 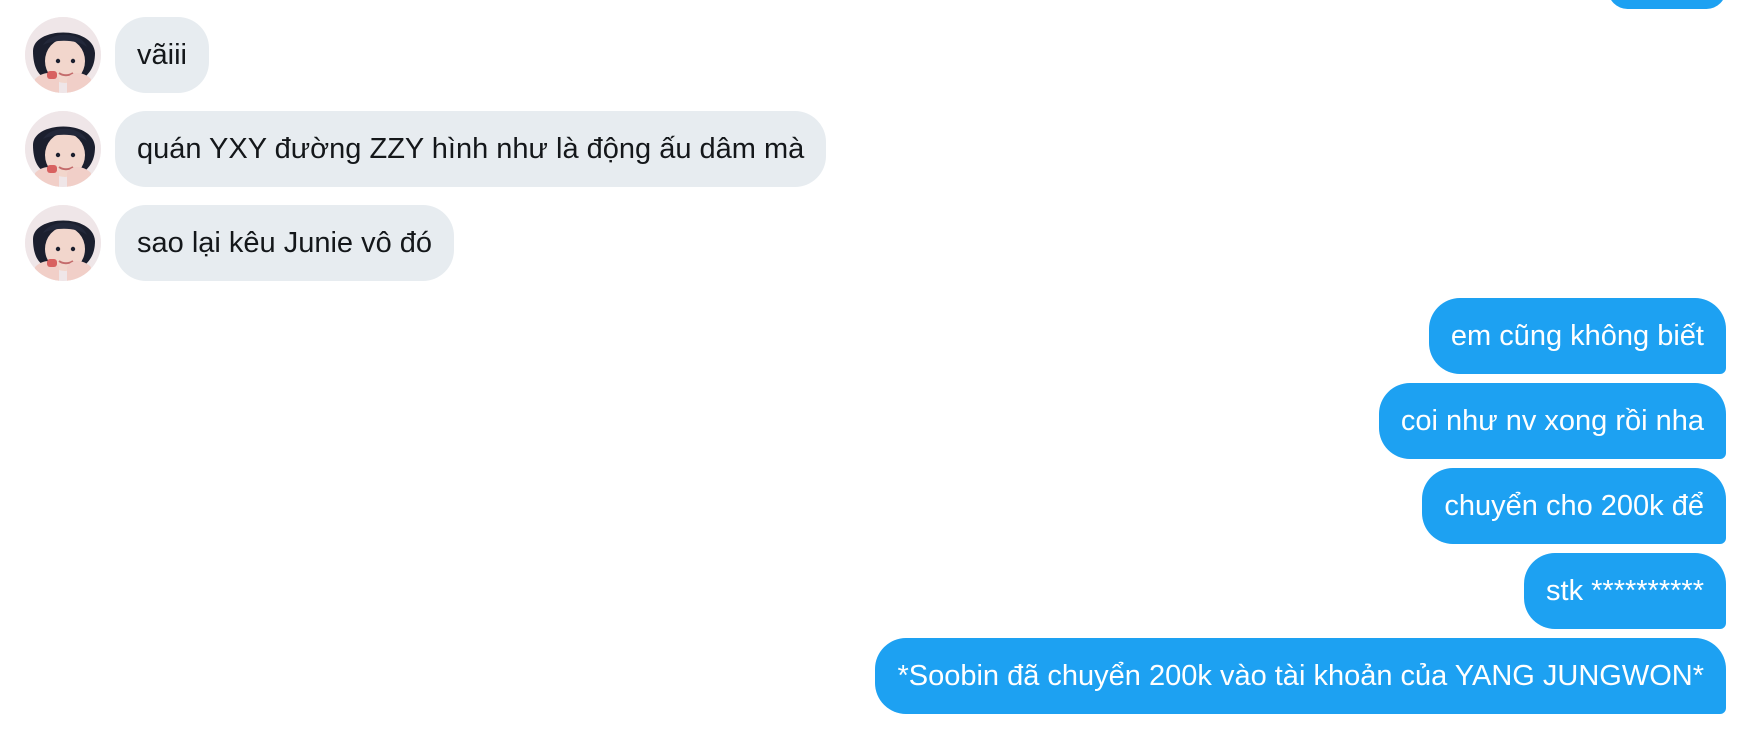 I want to click on incoming-message-bubble: sao lại kêu Junie vô đó, so click(x=285, y=243).